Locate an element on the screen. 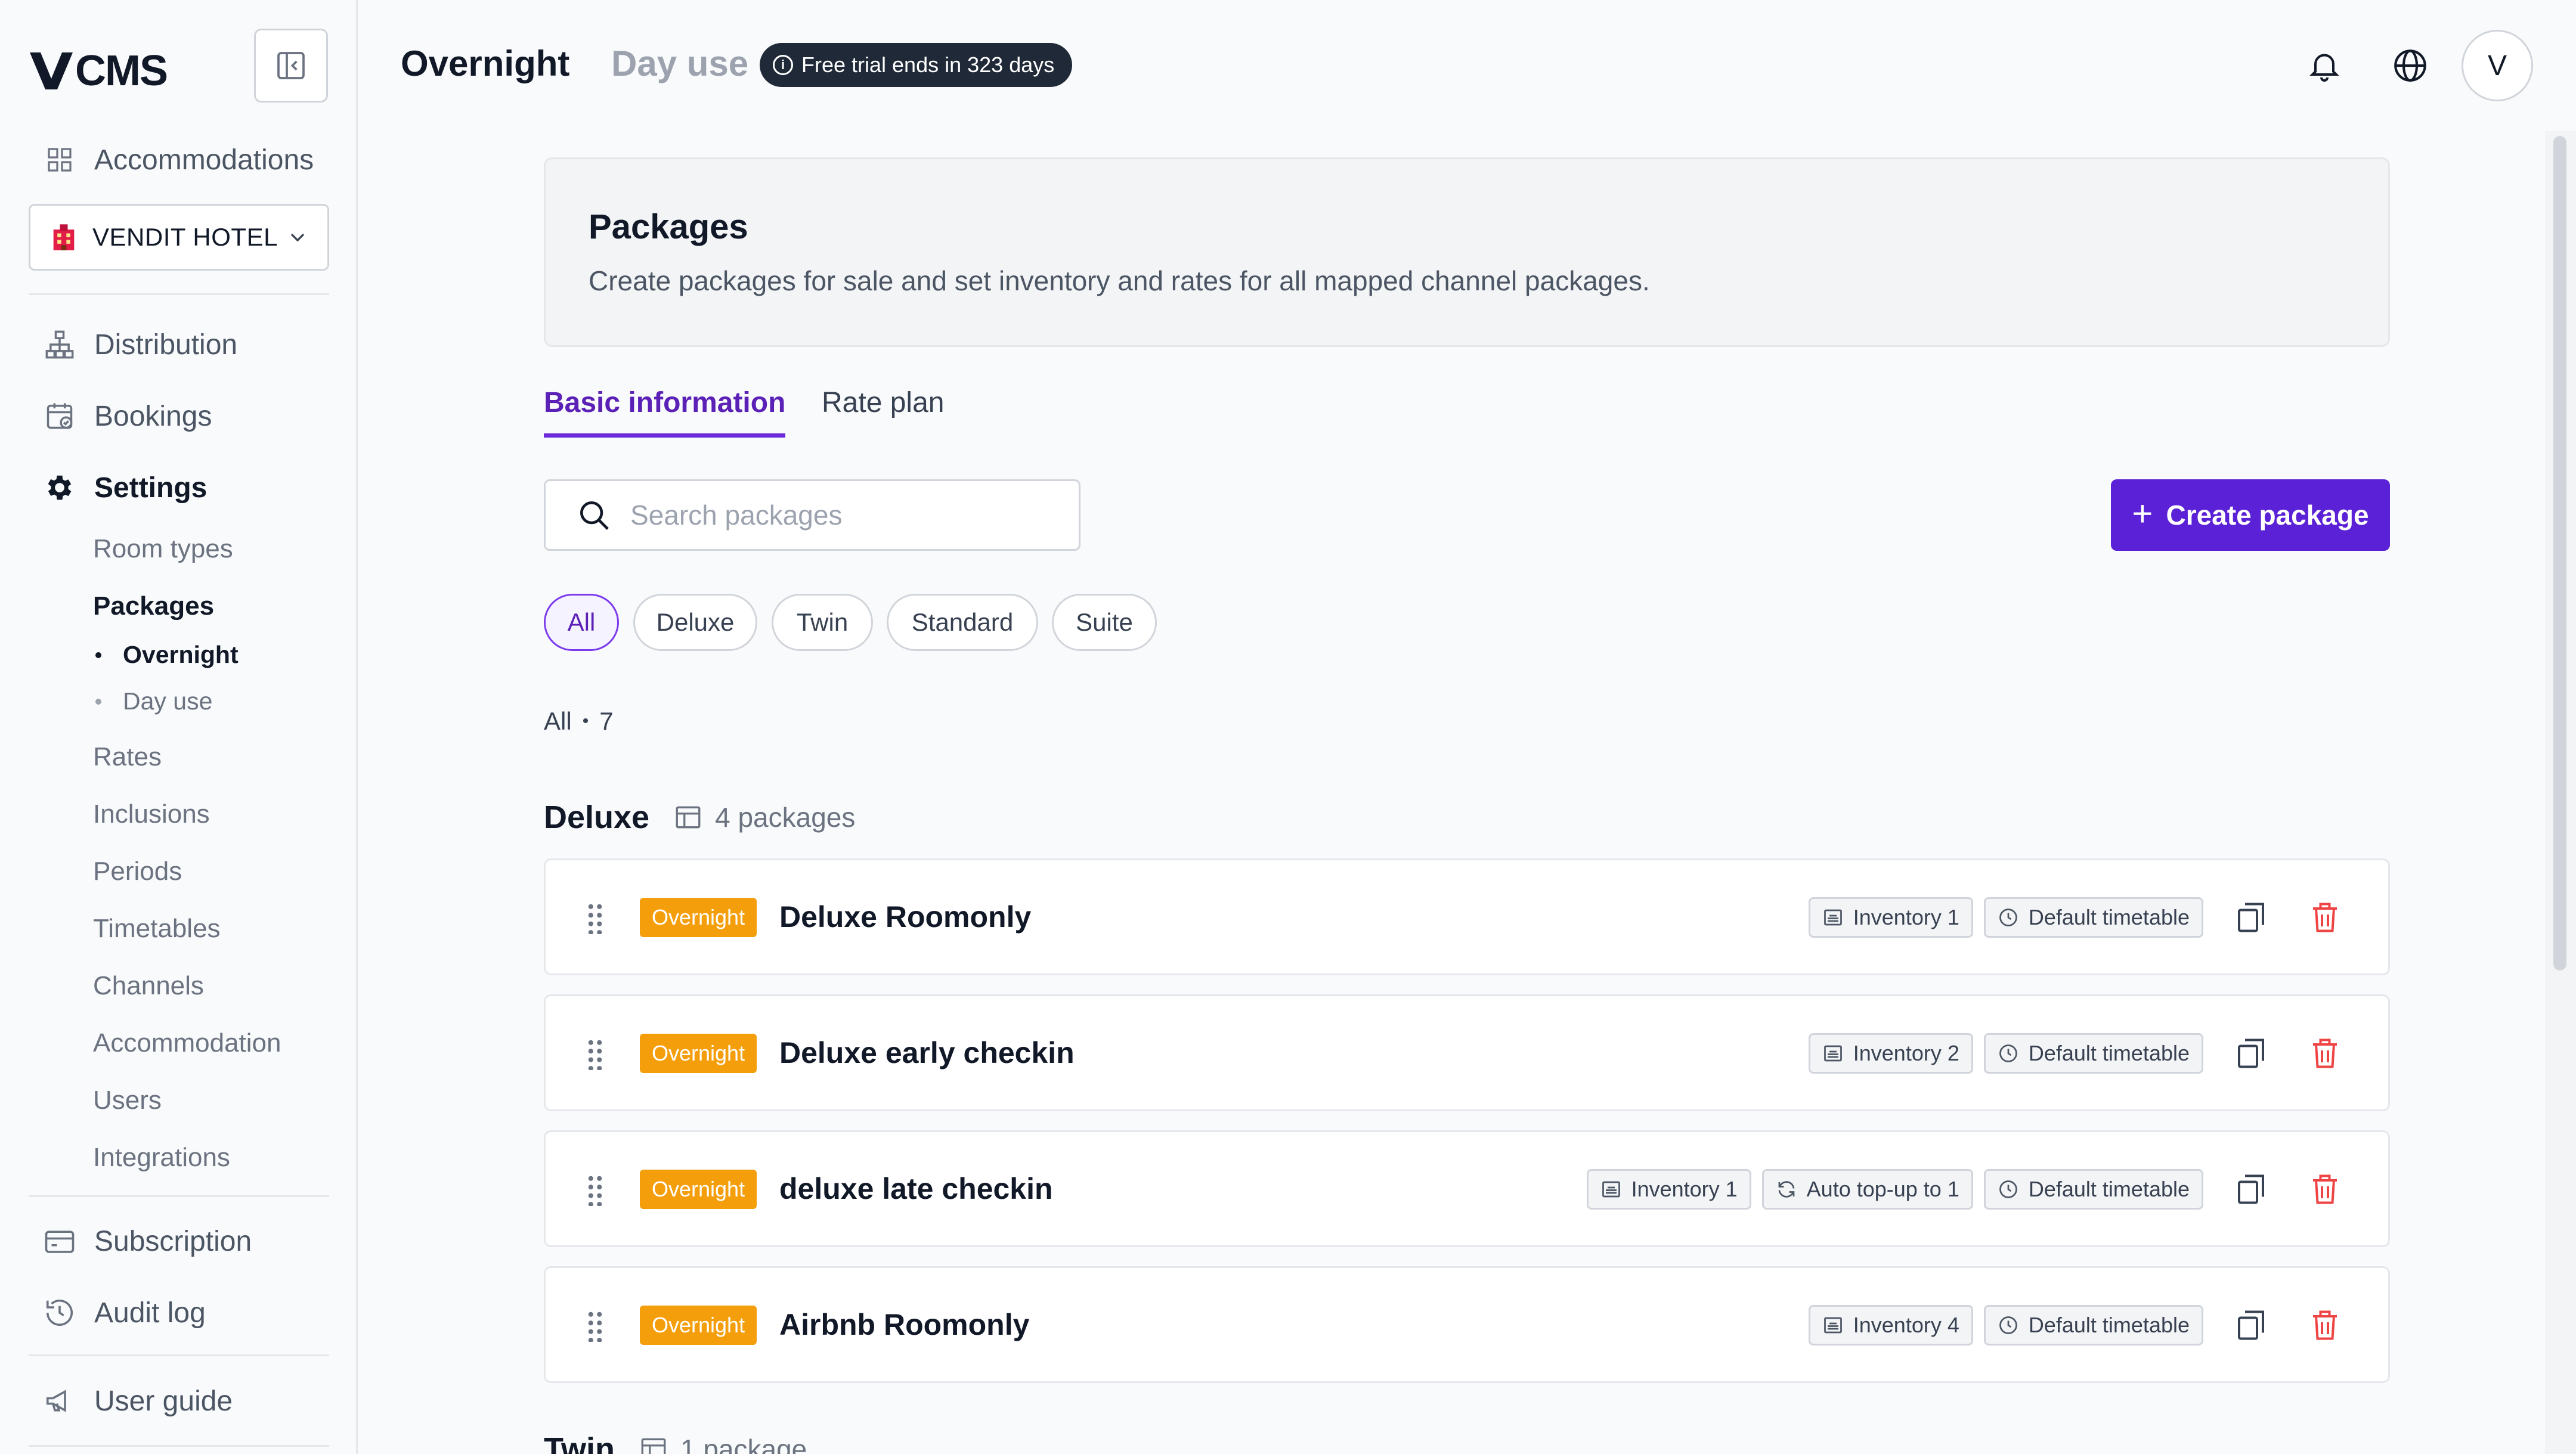  nav-user-guide: User guide is located at coordinates (137, 1401).